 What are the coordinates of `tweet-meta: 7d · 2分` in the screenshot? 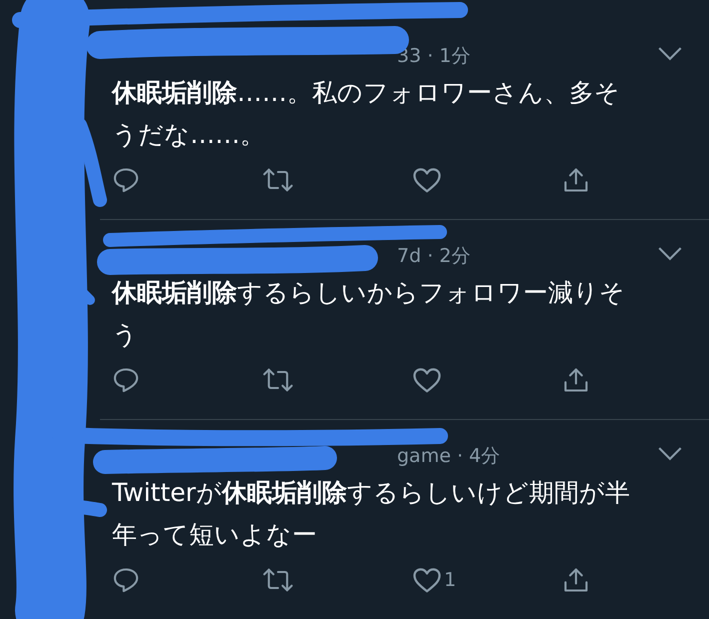 It's located at (433, 256).